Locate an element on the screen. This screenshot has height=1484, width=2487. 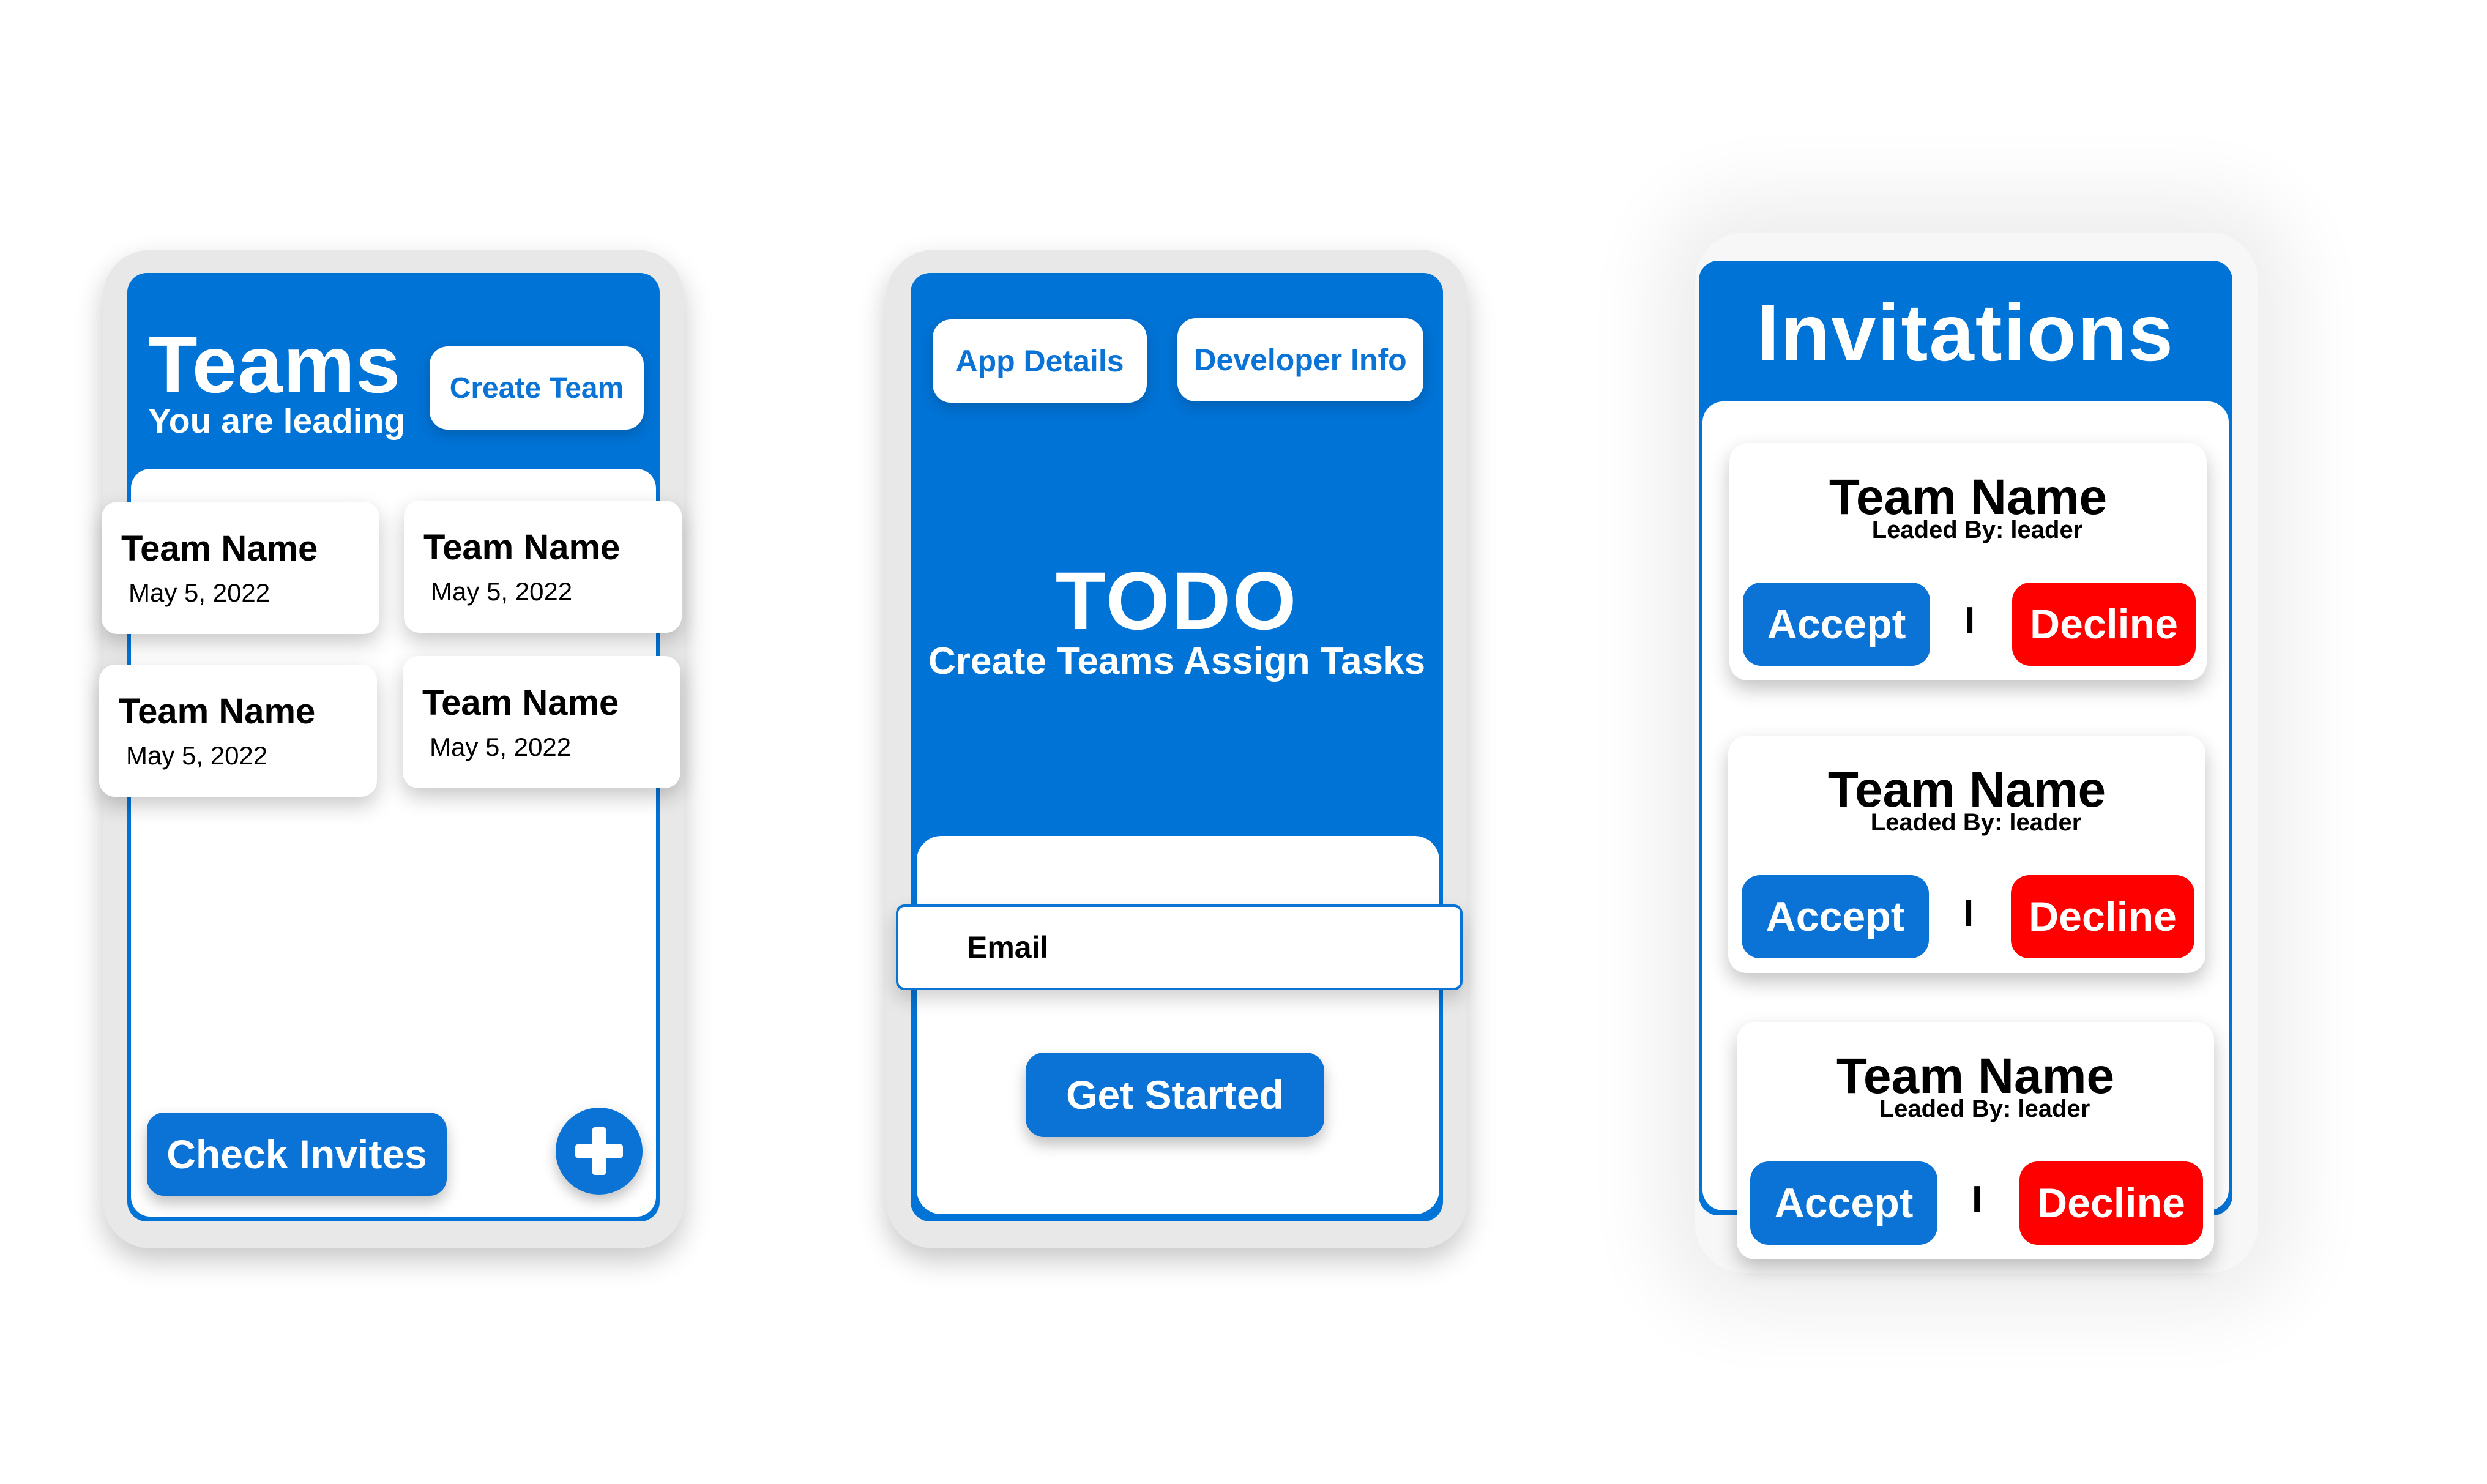
developer-info-button: Developer Info is located at coordinates (1300, 359).